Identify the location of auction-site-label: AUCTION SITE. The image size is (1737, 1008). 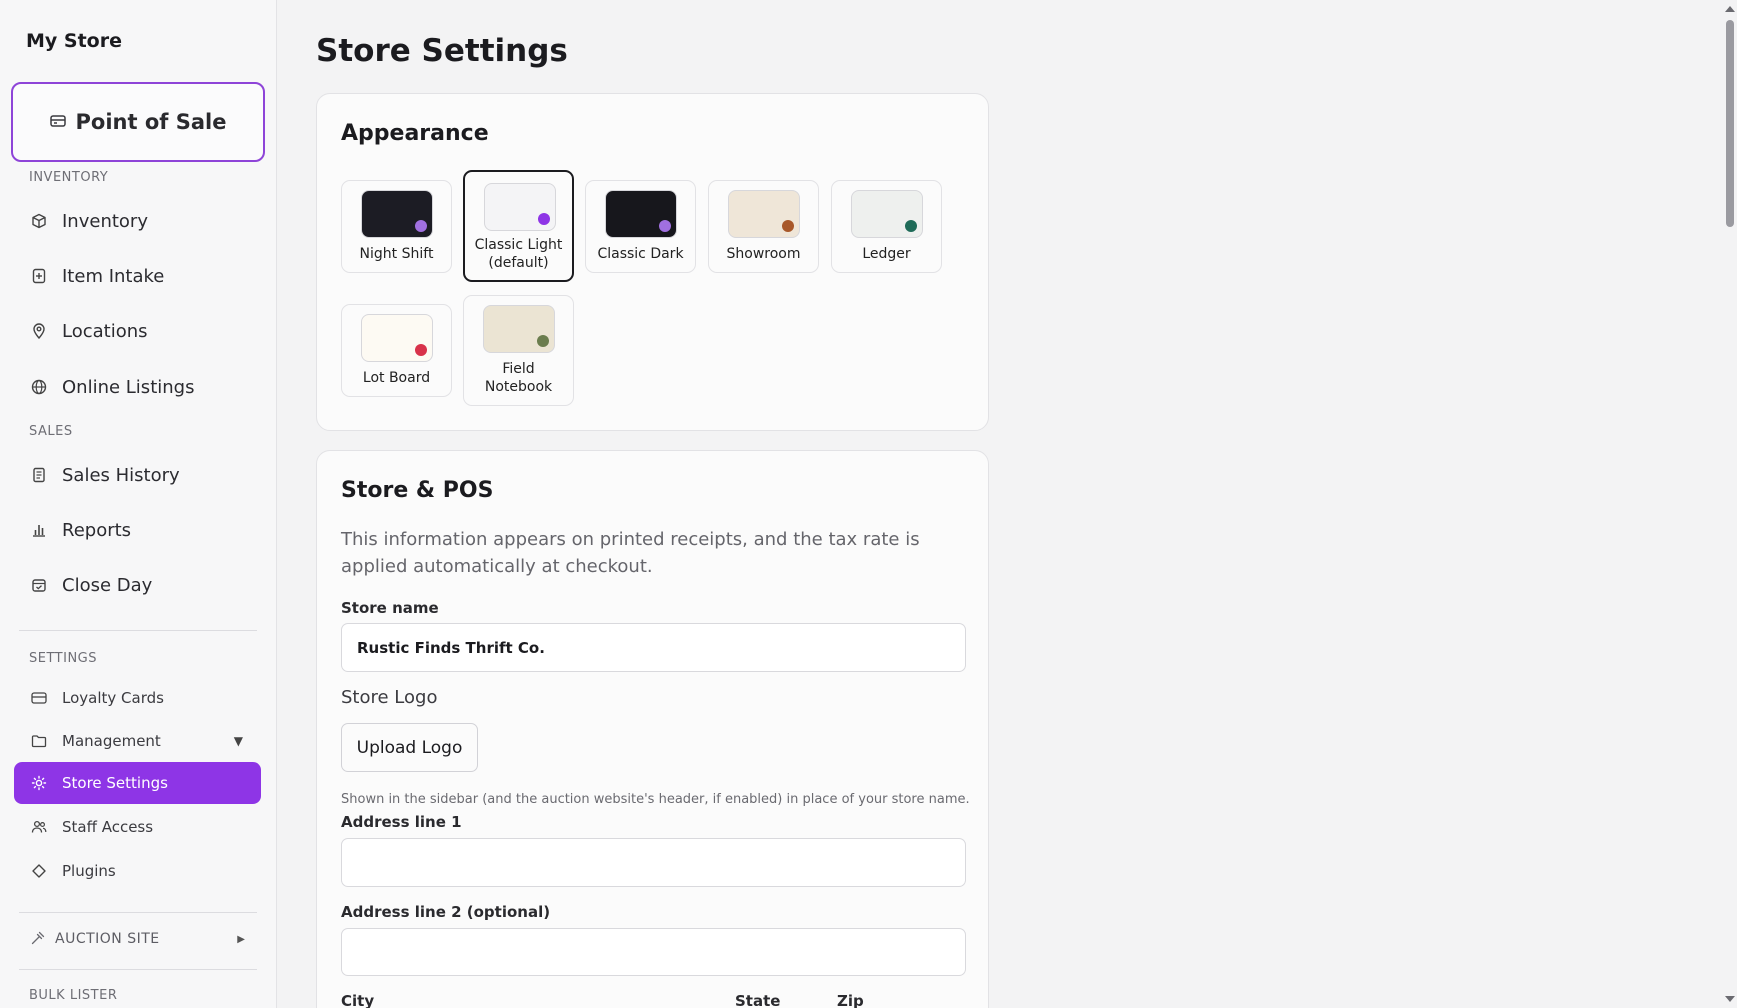
(107, 939).